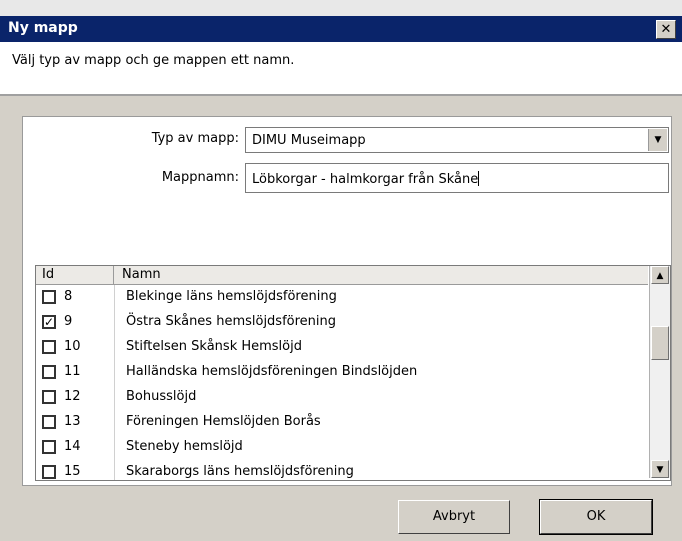  What do you see at coordinates (342, 322) in the screenshot?
I see `table-row: ✓ 9 Östra Skånes hemslöjdsförening` at bounding box center [342, 322].